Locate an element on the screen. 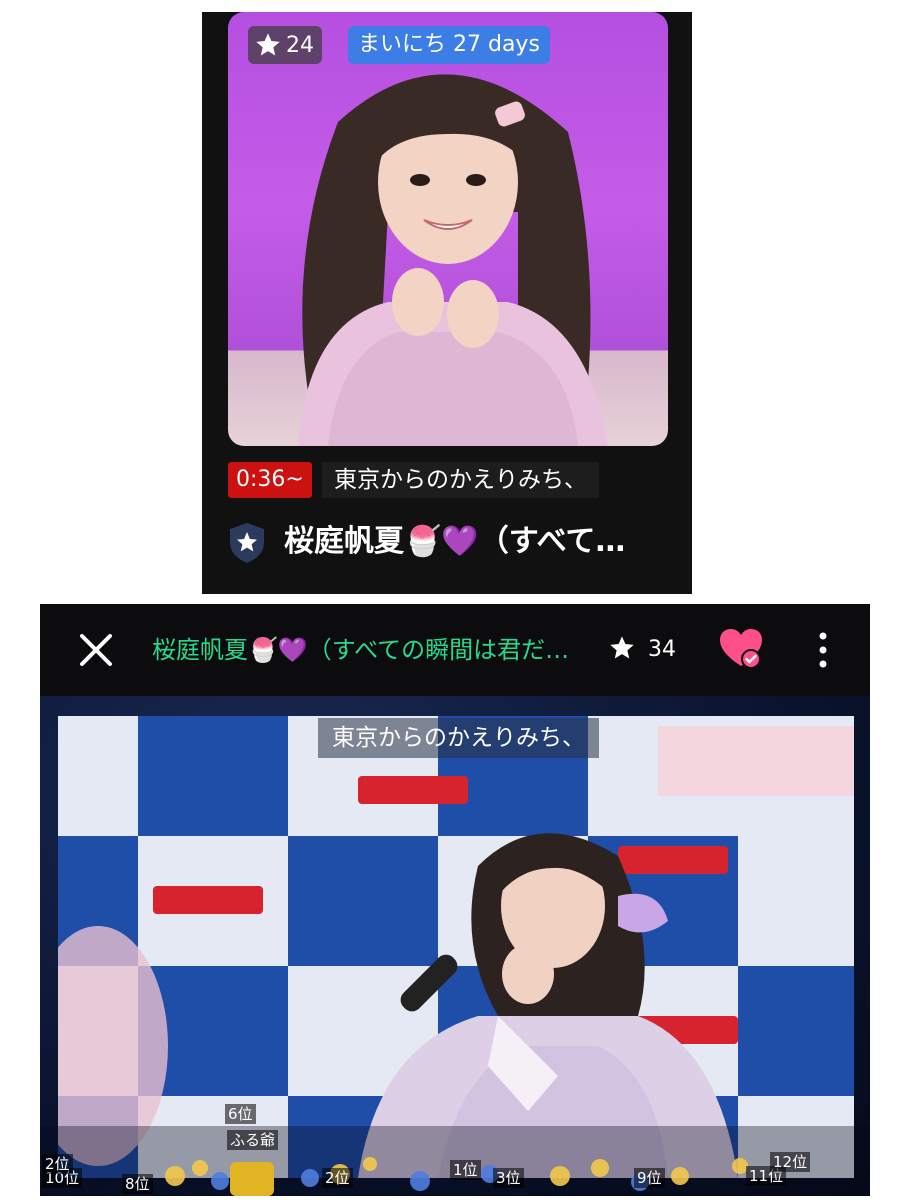 This screenshot has width=900, height=1200. rank-label: 1位 is located at coordinates (465, 1170).